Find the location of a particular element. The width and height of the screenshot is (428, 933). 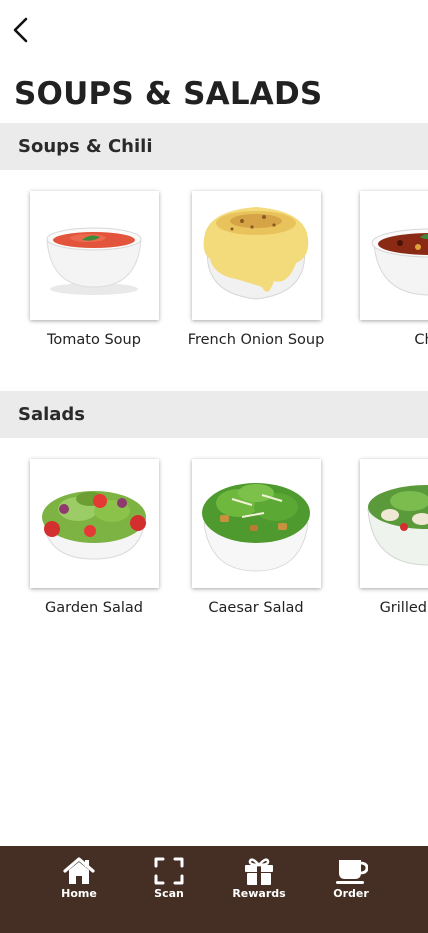

garden-salad-image is located at coordinates (94, 523).